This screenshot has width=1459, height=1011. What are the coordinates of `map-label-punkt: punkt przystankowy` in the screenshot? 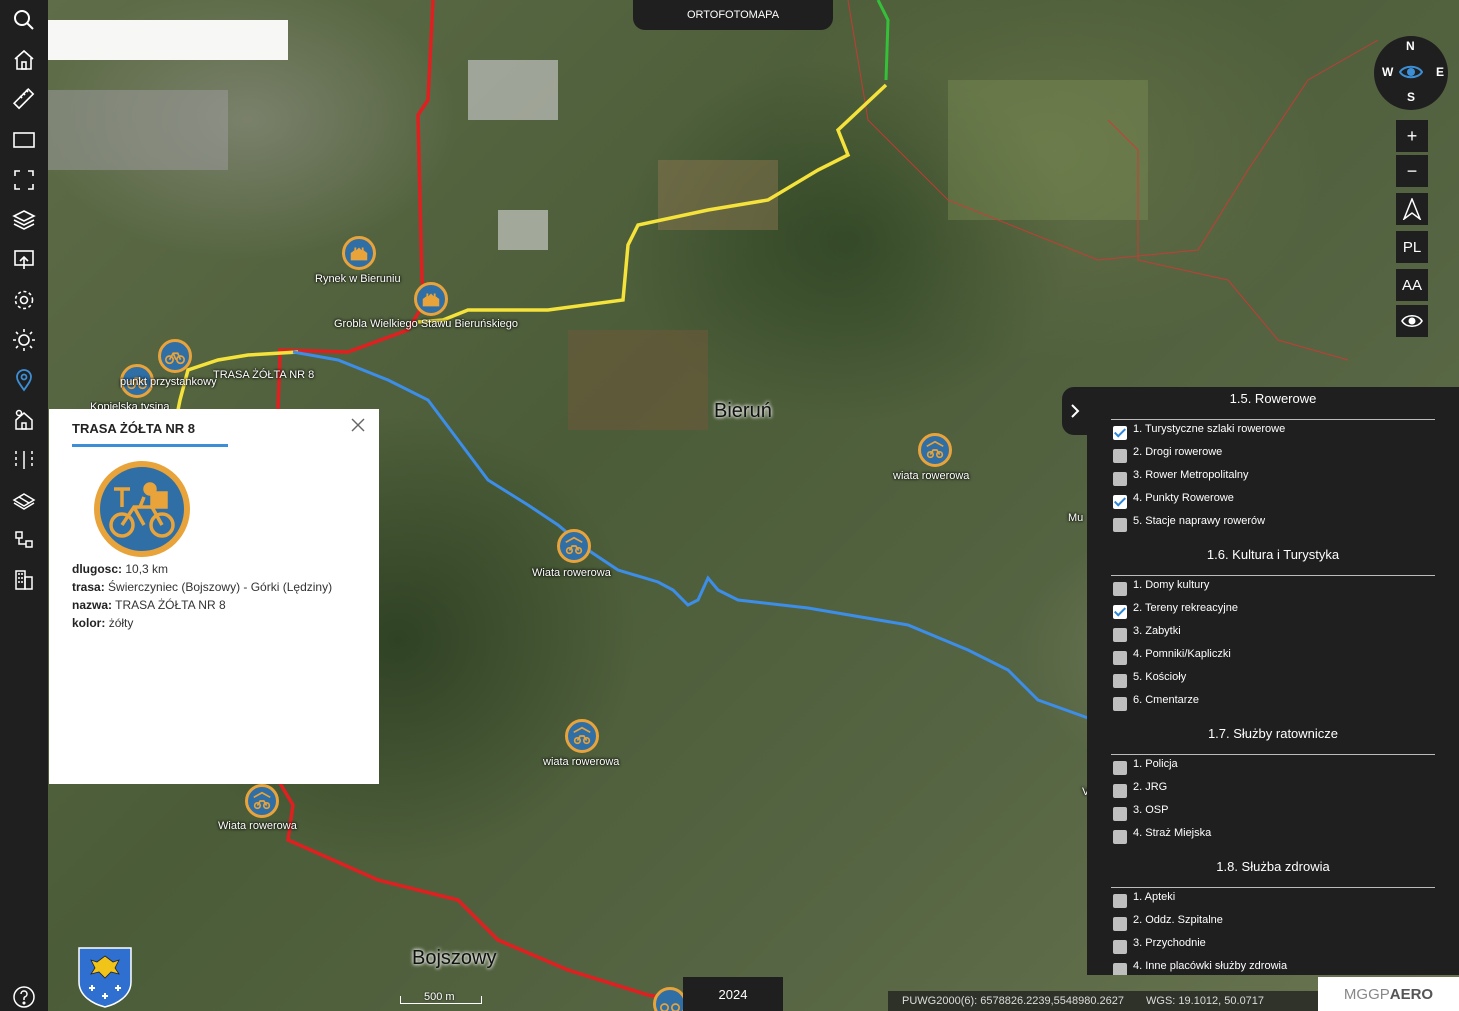 It's located at (168, 382).